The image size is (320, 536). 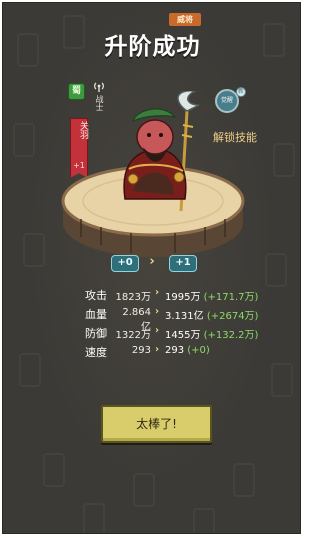 What do you see at coordinates (198, 350) in the screenshot?
I see `stat-delta: (+0)` at bounding box center [198, 350].